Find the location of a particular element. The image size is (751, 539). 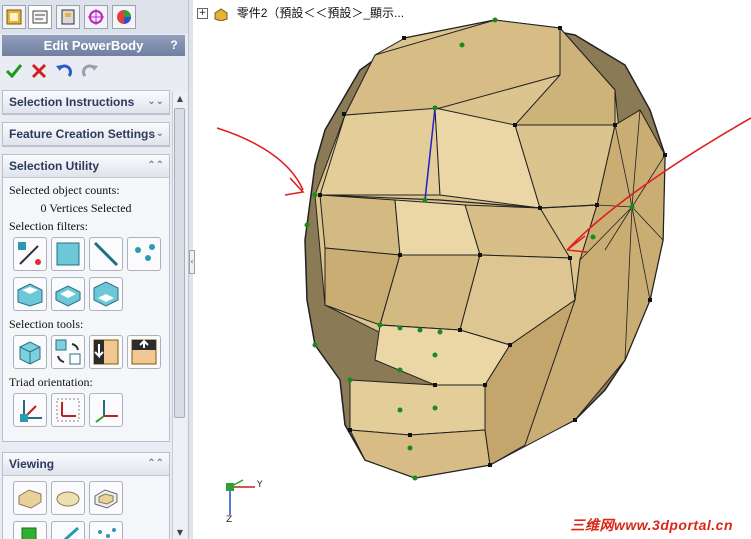

view-cage-button is located at coordinates (106, 498).